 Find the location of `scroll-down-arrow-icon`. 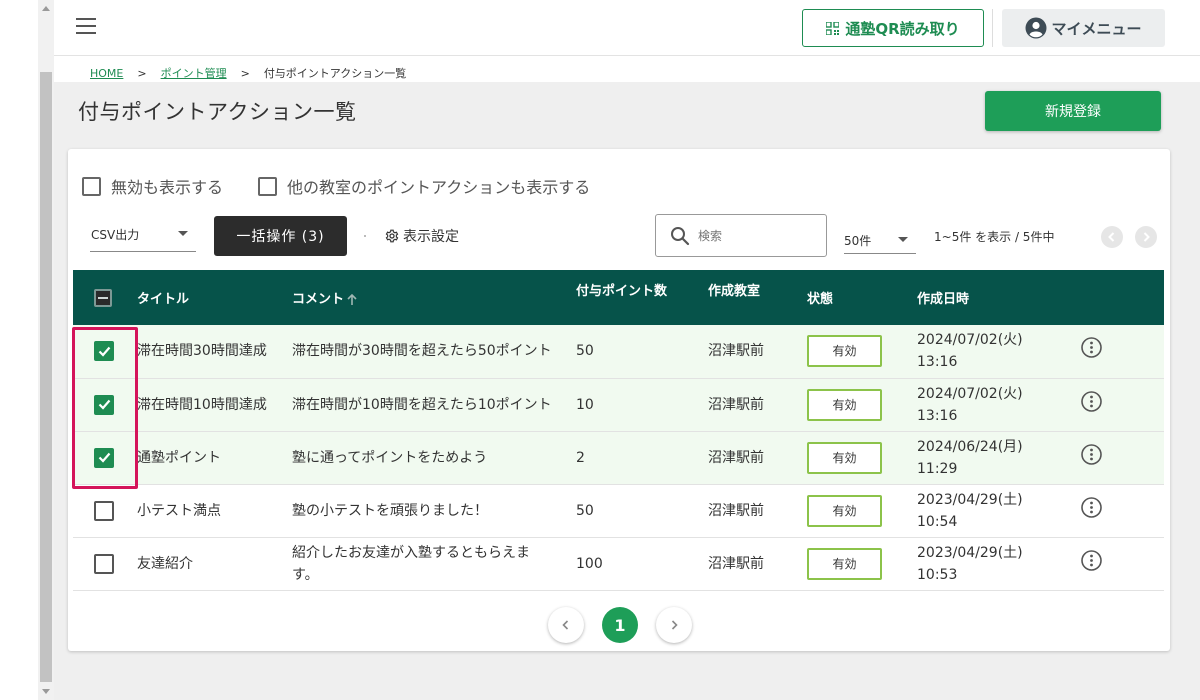

scroll-down-arrow-icon is located at coordinates (46, 691).